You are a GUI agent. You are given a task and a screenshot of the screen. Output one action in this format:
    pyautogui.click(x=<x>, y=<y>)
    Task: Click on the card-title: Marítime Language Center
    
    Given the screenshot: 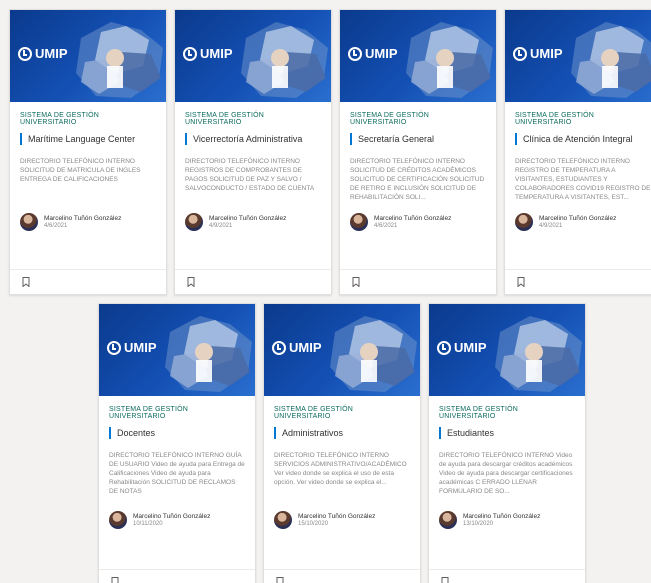 What is the action you would take?
    pyautogui.click(x=88, y=139)
    